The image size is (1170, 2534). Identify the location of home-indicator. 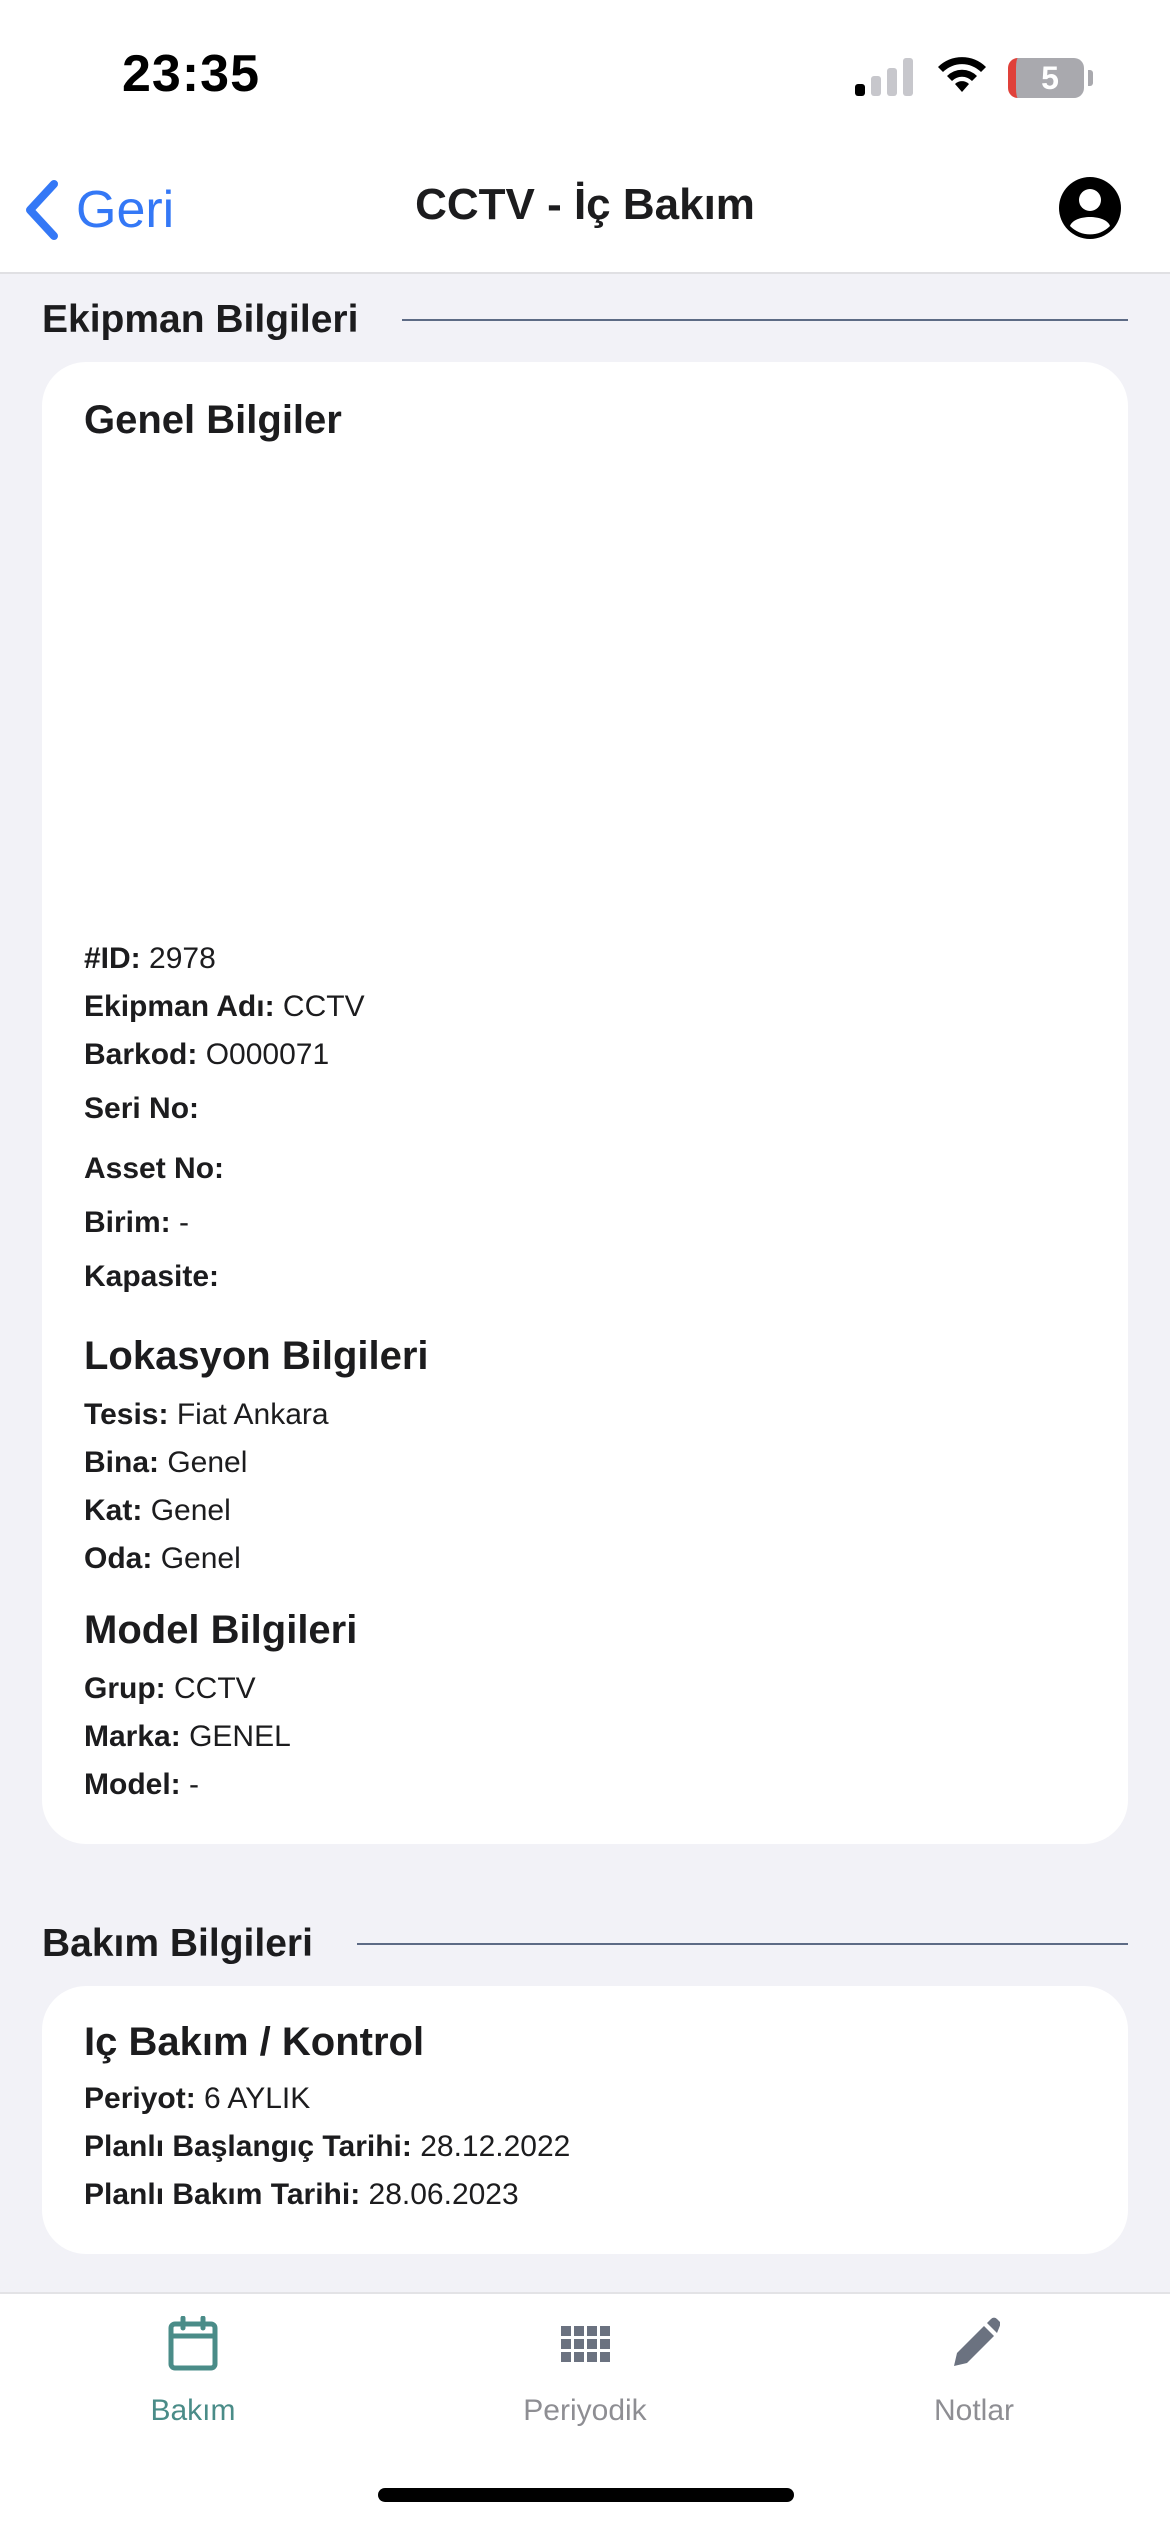
(586, 2495).